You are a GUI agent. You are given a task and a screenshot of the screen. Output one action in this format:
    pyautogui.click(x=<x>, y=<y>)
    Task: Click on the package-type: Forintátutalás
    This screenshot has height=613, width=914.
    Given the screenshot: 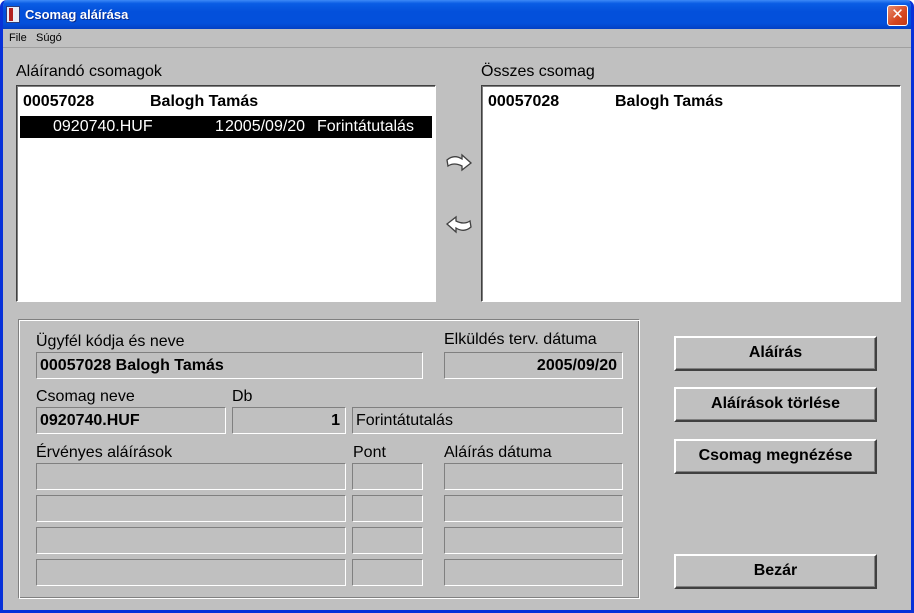 What is the action you would take?
    pyautogui.click(x=365, y=126)
    